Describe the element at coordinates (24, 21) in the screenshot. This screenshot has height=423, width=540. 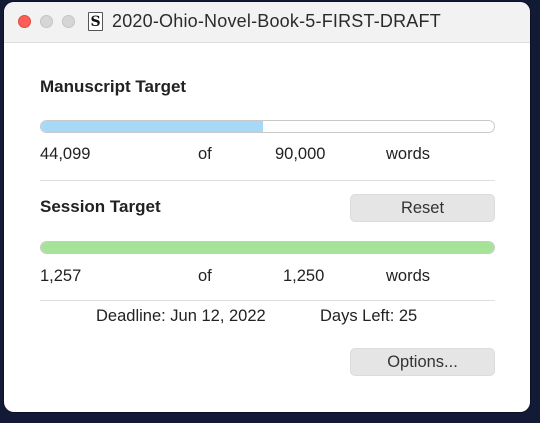
I see `close-window-button` at that location.